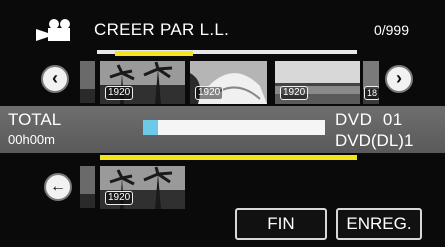 Image resolution: width=445 pixels, height=247 pixels. I want to click on prev-button: ‹, so click(55, 79).